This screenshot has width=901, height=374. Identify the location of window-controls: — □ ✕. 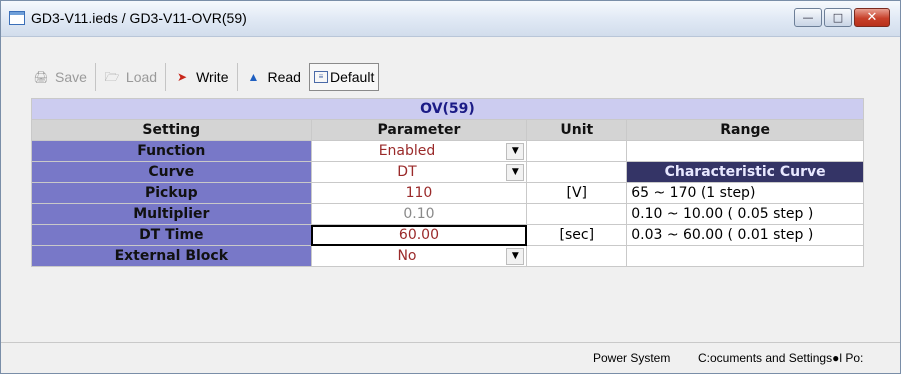
(841, 17).